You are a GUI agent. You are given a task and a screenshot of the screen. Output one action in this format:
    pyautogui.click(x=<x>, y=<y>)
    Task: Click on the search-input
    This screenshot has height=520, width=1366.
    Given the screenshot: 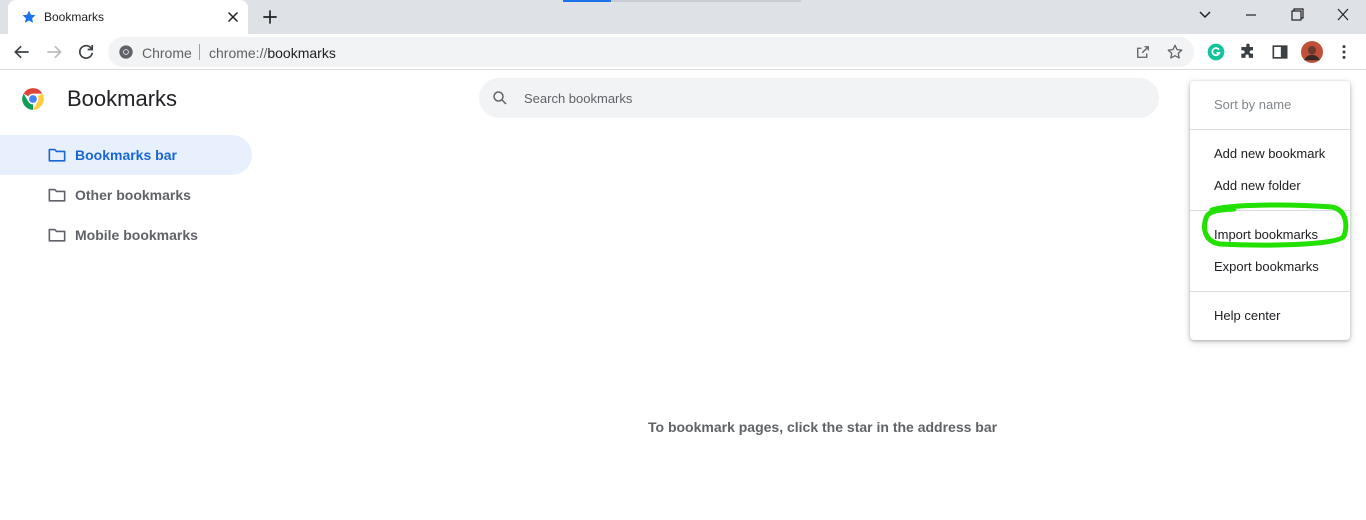 What is the action you would take?
    pyautogui.click(x=824, y=98)
    